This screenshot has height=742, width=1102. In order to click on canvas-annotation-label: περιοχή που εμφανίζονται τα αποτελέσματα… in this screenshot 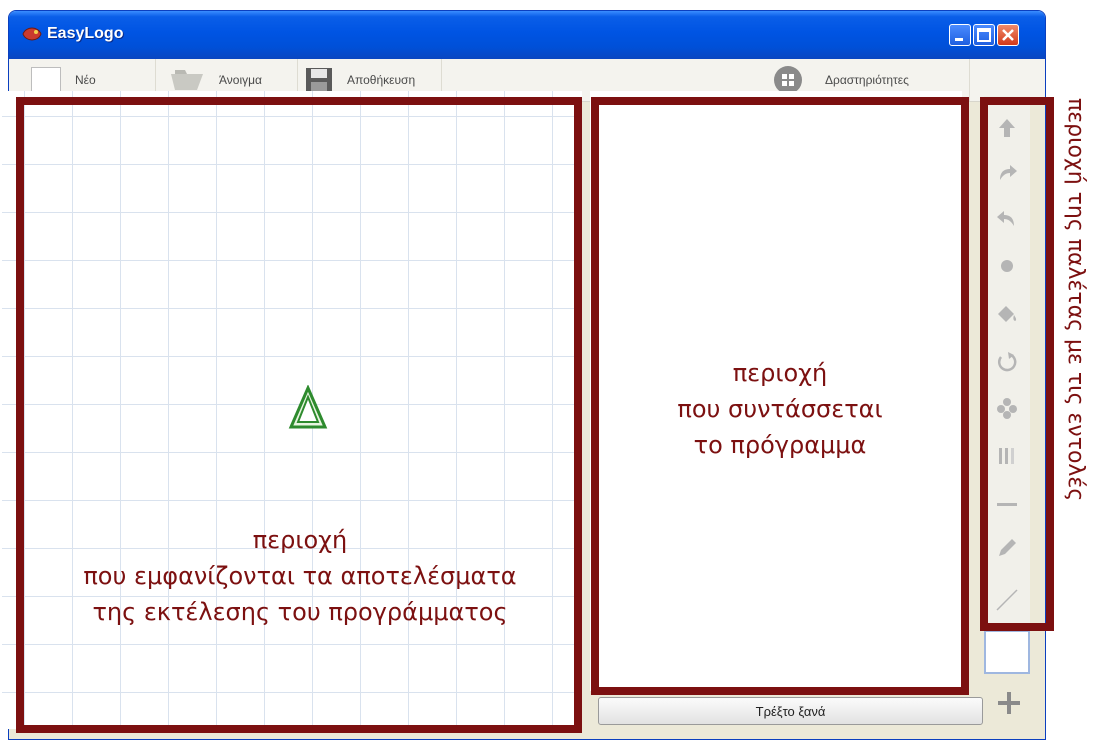, I will do `click(300, 576)`.